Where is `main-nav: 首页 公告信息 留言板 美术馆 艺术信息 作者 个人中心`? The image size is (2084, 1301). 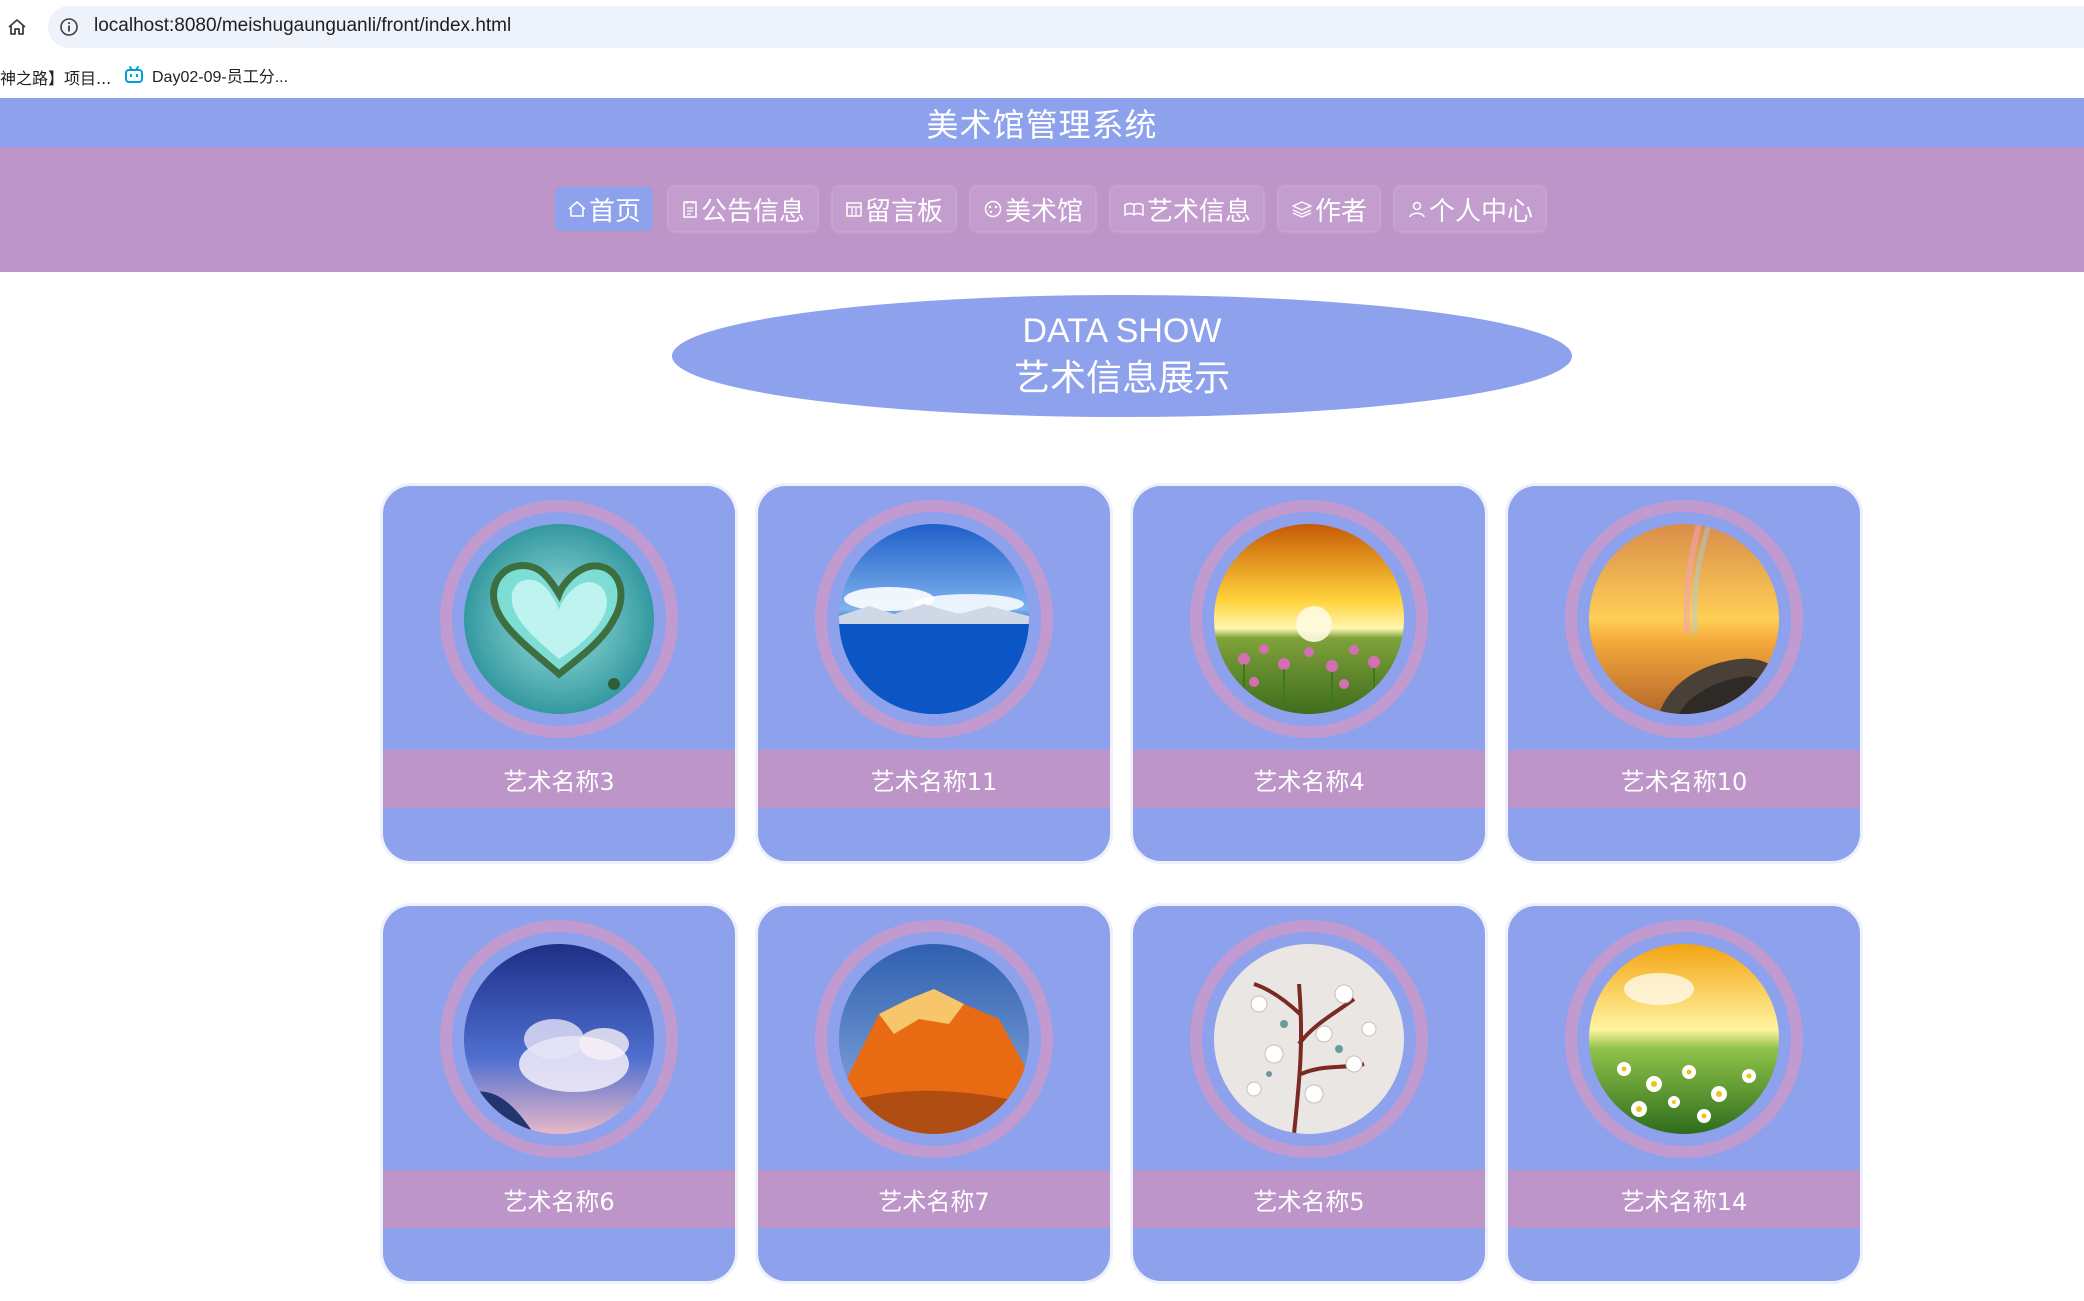 main-nav: 首页 公告信息 留言板 美术馆 艺术信息 作者 个人中心 is located at coordinates (1042, 209).